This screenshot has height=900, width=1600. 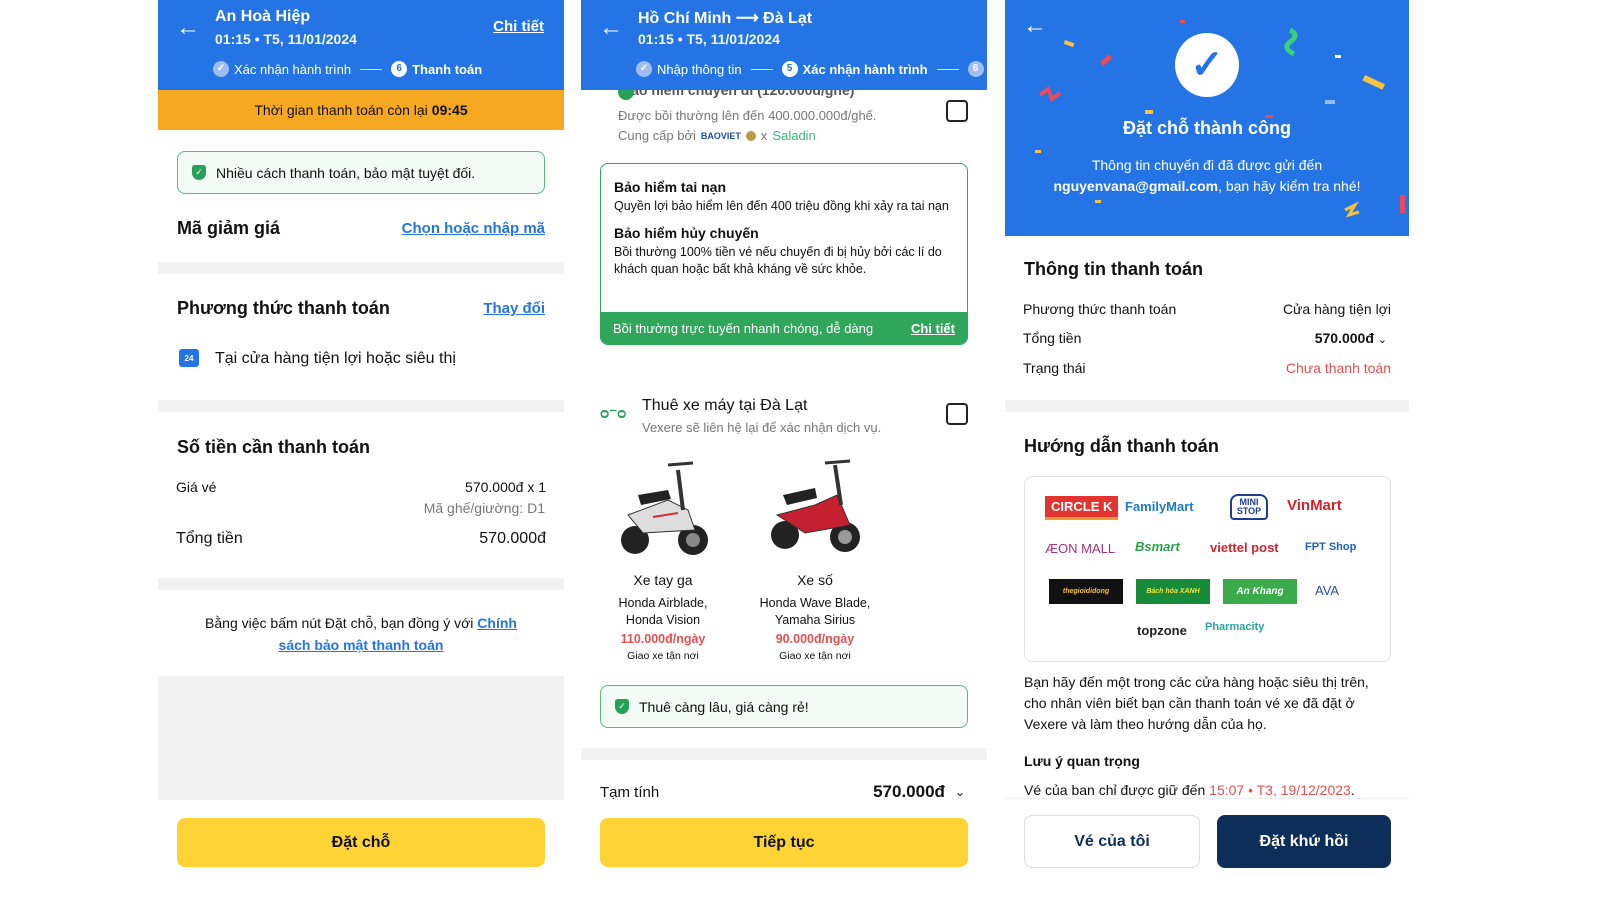 I want to click on store-logo: thegioididong, so click(x=1086, y=591).